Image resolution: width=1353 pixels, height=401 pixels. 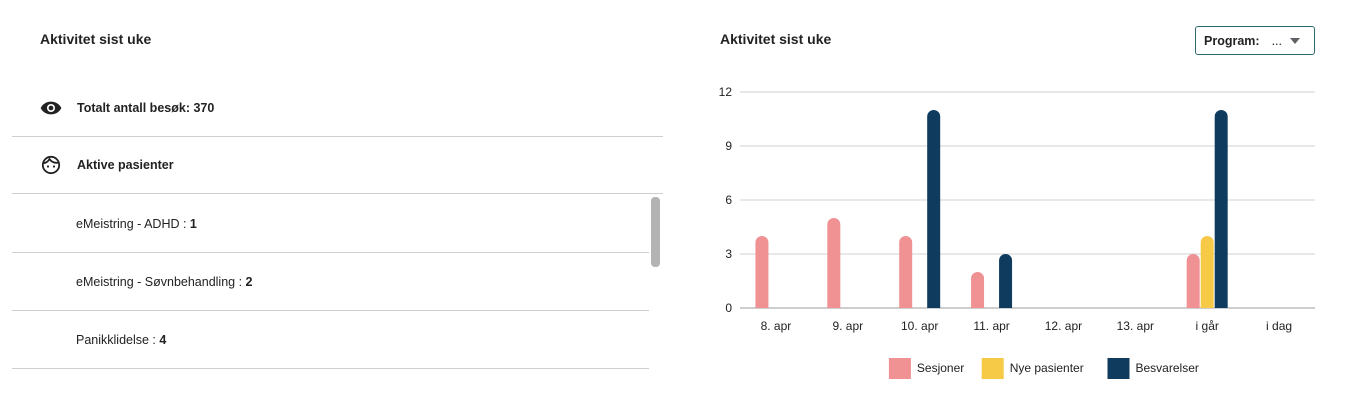 What do you see at coordinates (728, 200) in the screenshot?
I see `y-tick-label: 6` at bounding box center [728, 200].